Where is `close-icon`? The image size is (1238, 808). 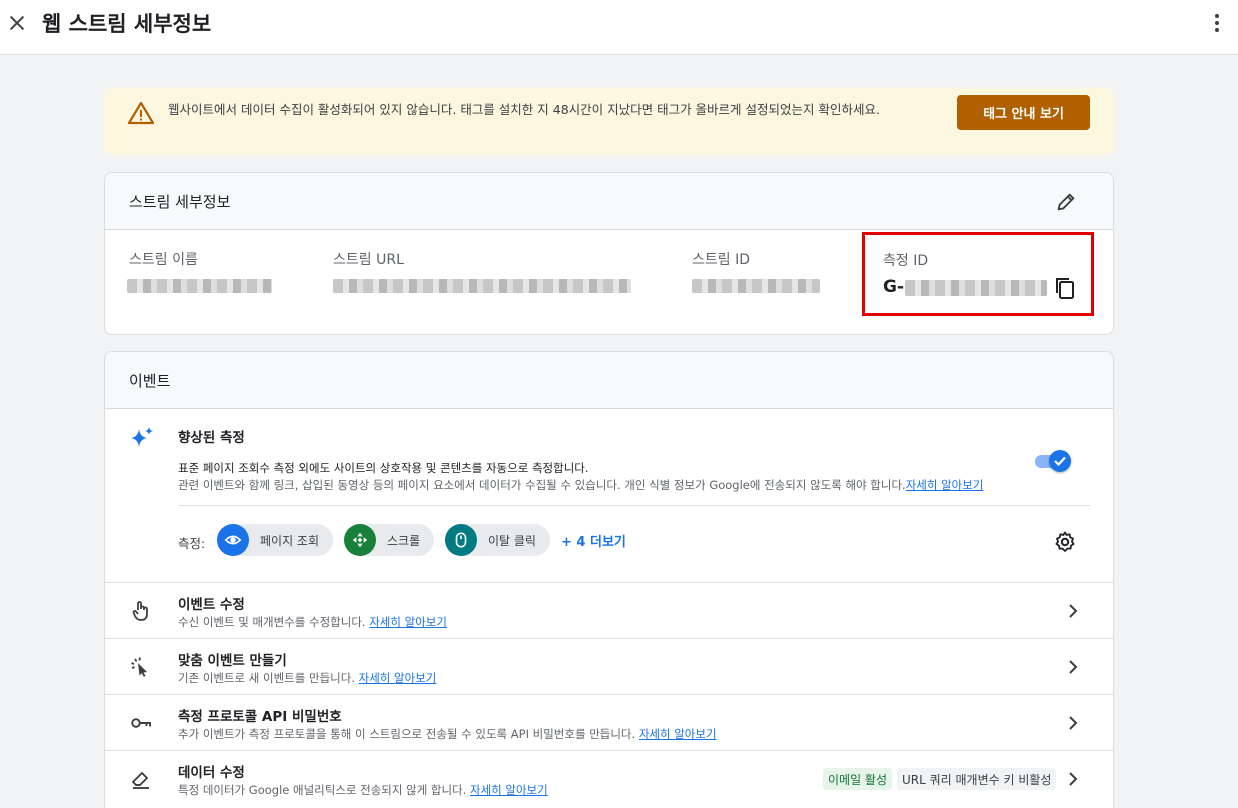
close-icon is located at coordinates (17, 23).